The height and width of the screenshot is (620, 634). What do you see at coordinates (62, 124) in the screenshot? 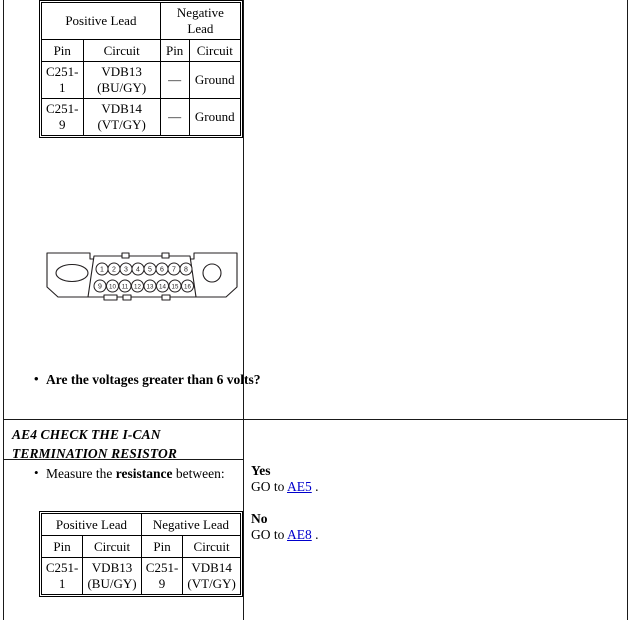
I see `pin-positive-number: 9` at bounding box center [62, 124].